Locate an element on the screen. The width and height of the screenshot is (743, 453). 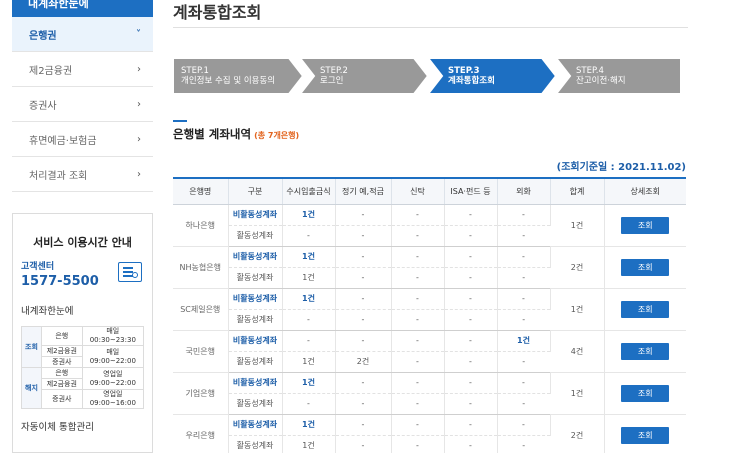
sched-org: 제2금융권 is located at coordinates (62, 351).